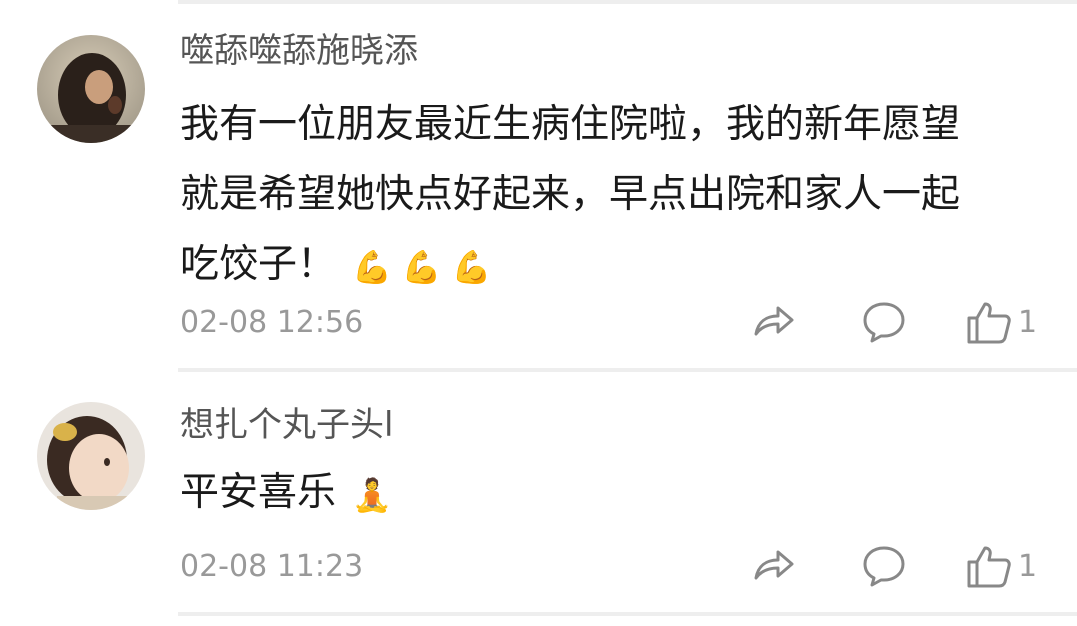 Image resolution: width=1077 pixels, height=626 pixels. What do you see at coordinates (286, 425) in the screenshot?
I see `username: 想扎个丸子头l` at bounding box center [286, 425].